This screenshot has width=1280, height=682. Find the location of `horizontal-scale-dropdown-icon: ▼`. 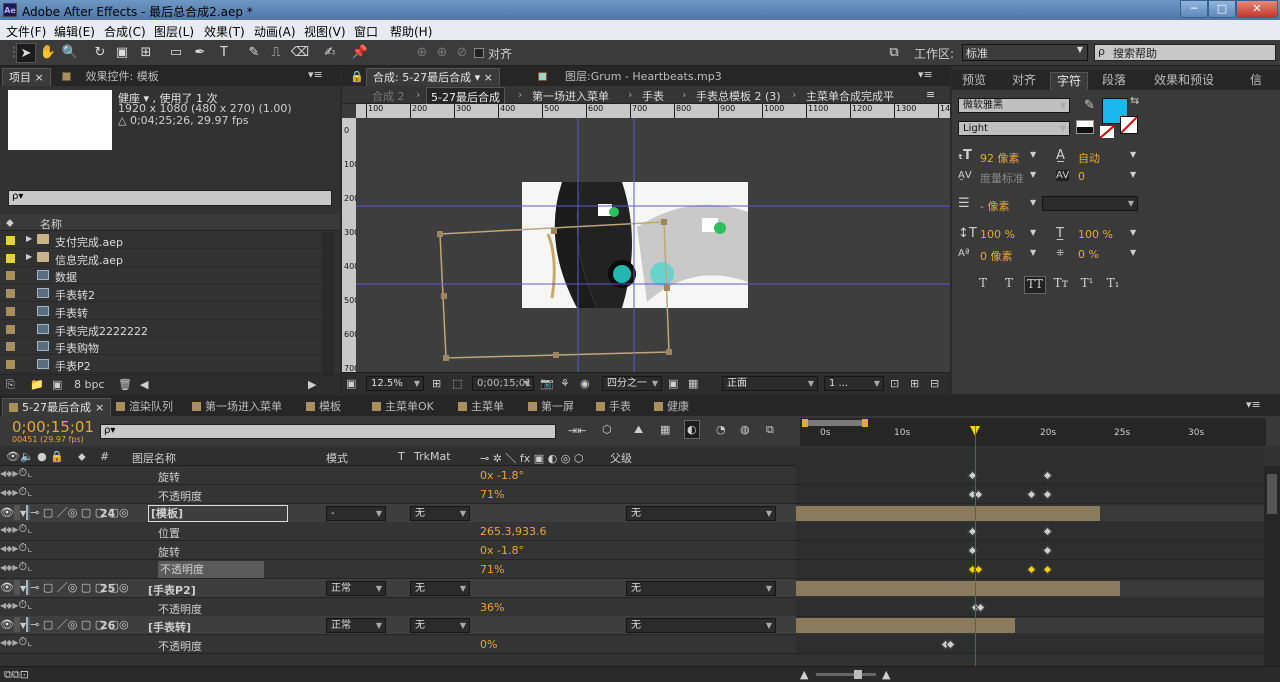

horizontal-scale-dropdown-icon: ▼ is located at coordinates (1133, 232).